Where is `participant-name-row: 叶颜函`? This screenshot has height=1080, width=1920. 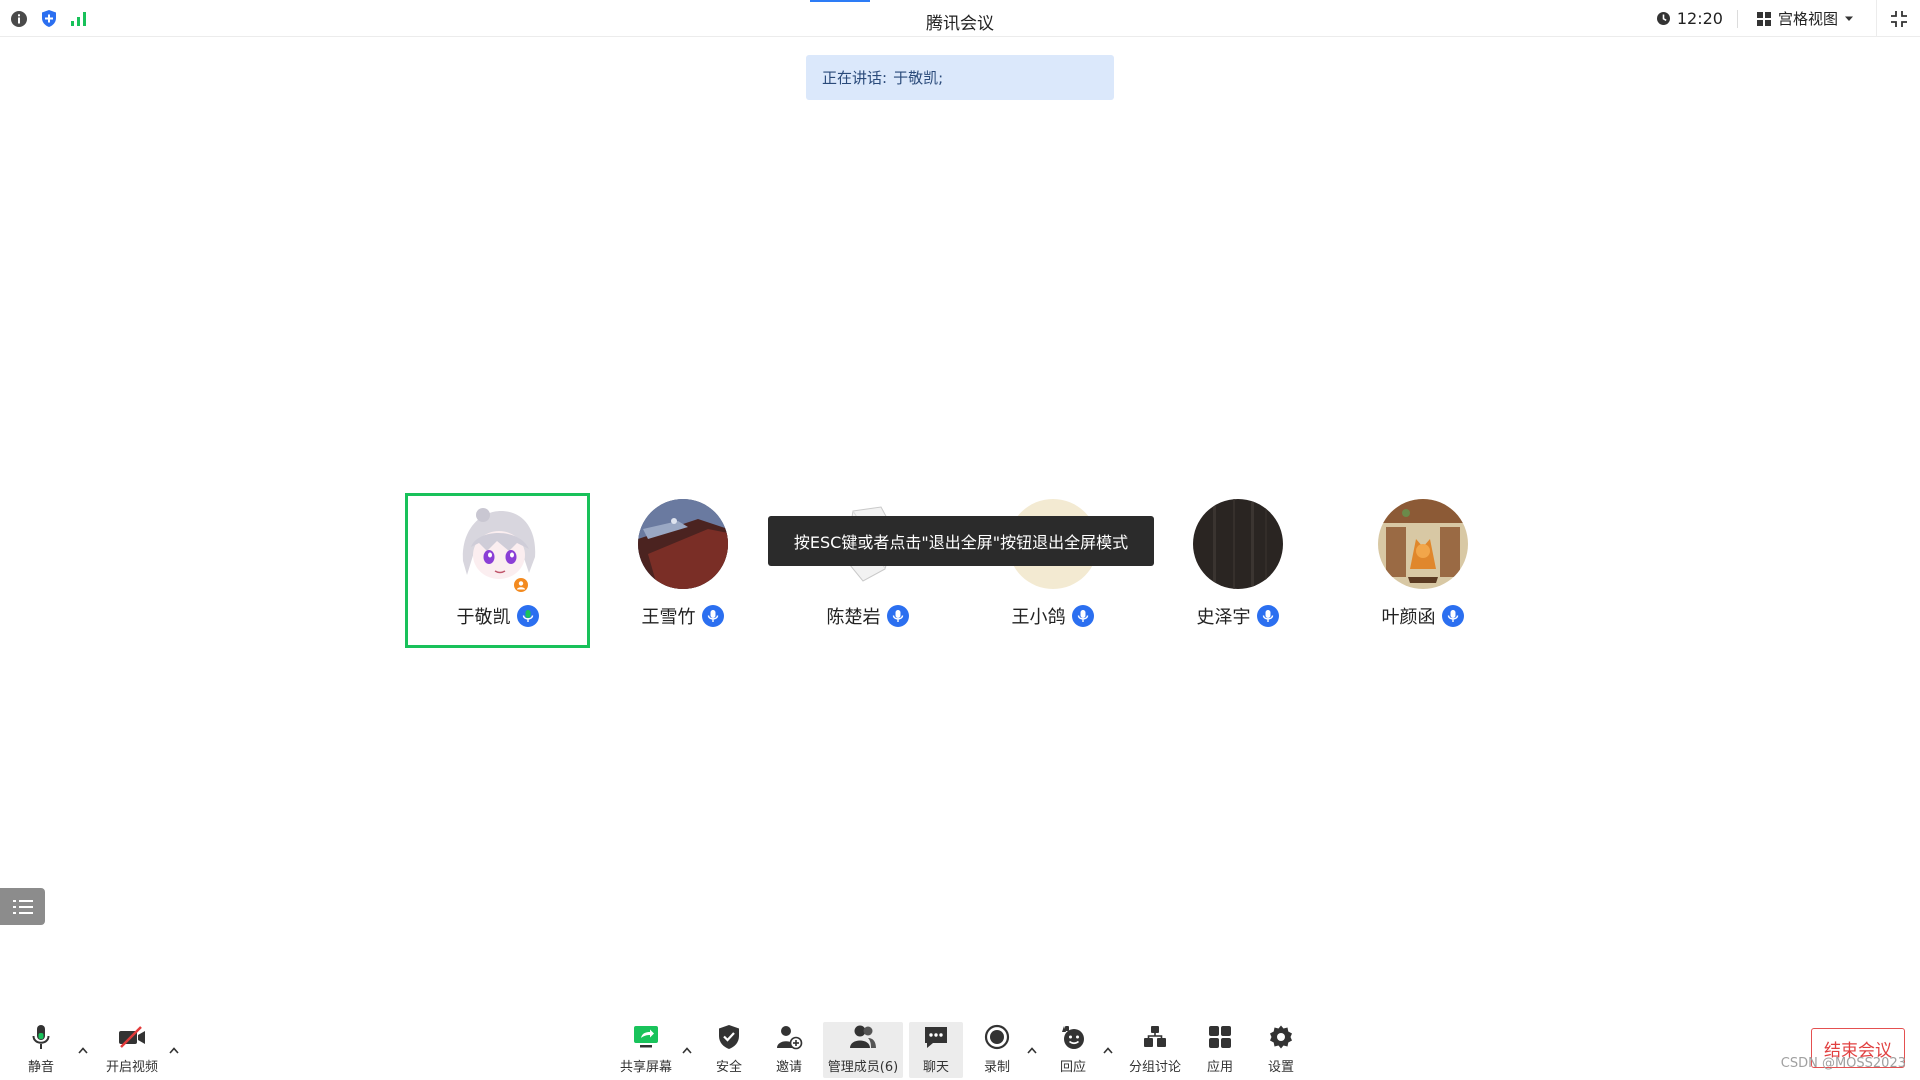
participant-name-row: 叶颜函 is located at coordinates (1422, 616).